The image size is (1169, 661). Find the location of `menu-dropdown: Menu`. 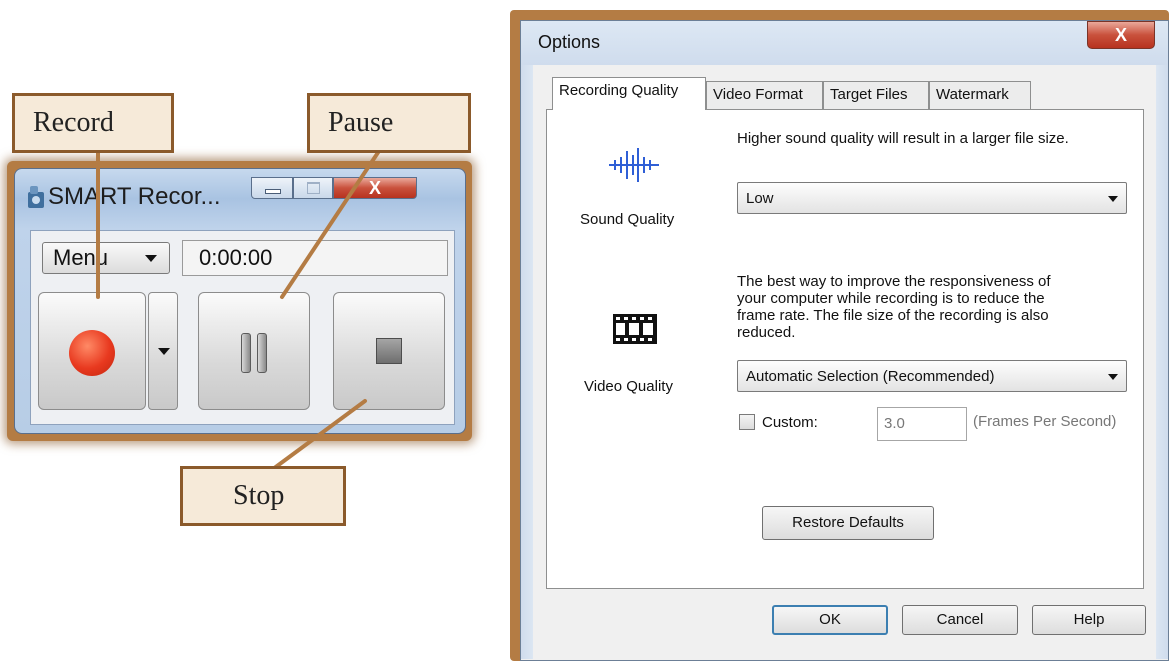

menu-dropdown: Menu is located at coordinates (106, 258).